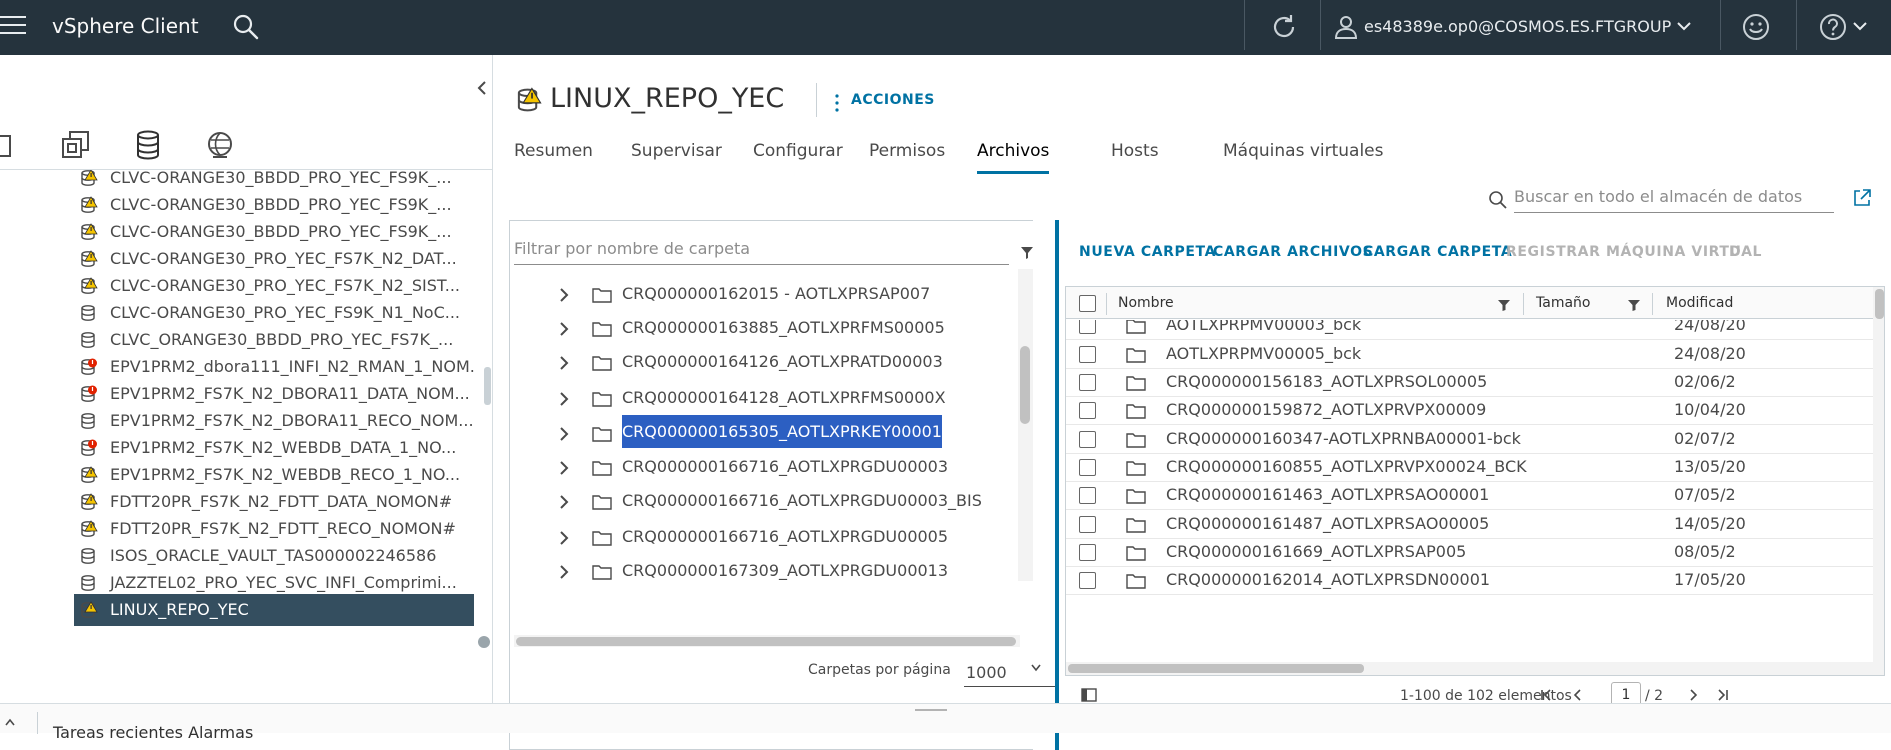 This screenshot has height=750, width=1891. What do you see at coordinates (676, 152) in the screenshot?
I see `tab-supervisar: Supervisar` at bounding box center [676, 152].